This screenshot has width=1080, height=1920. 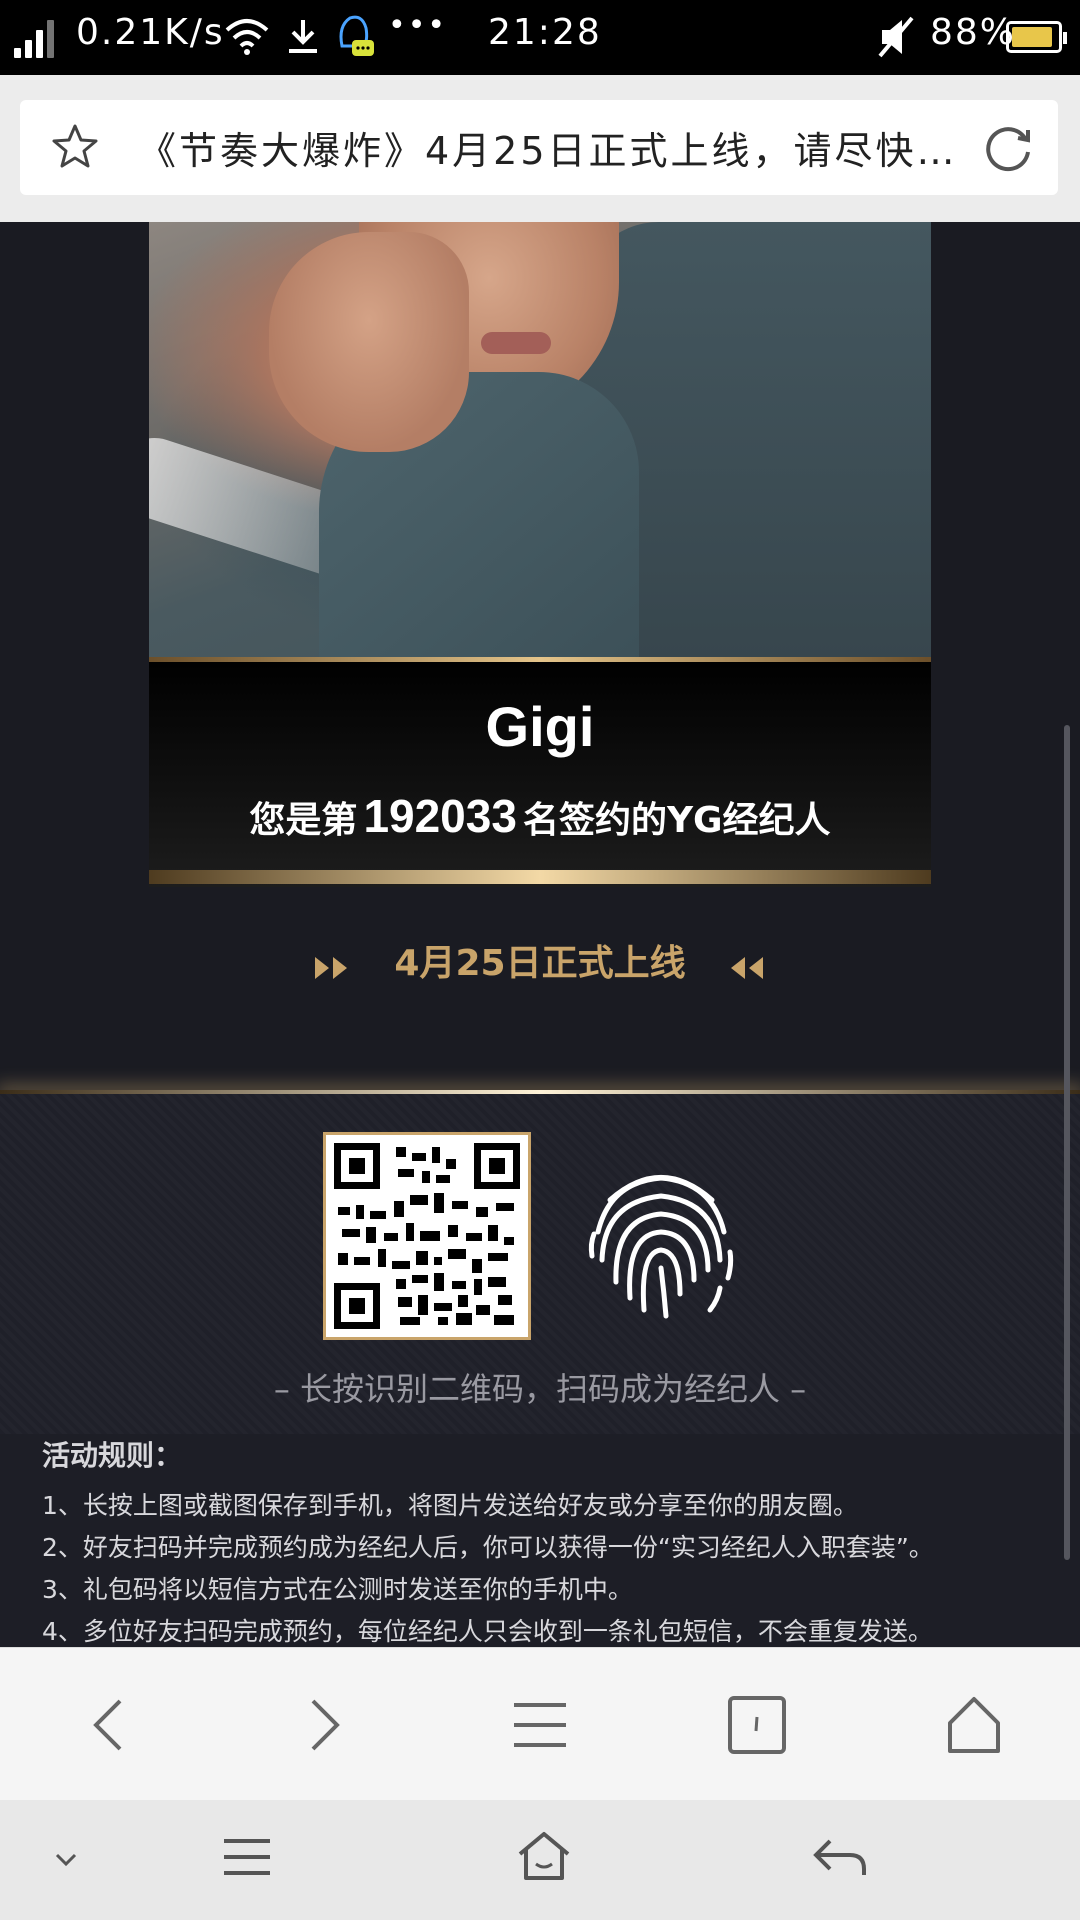 I want to click on rule-item: 1、长按上图或截图保存到手机，将图片发送给好友或分享至你的朋友圈。, so click(x=450, y=1505).